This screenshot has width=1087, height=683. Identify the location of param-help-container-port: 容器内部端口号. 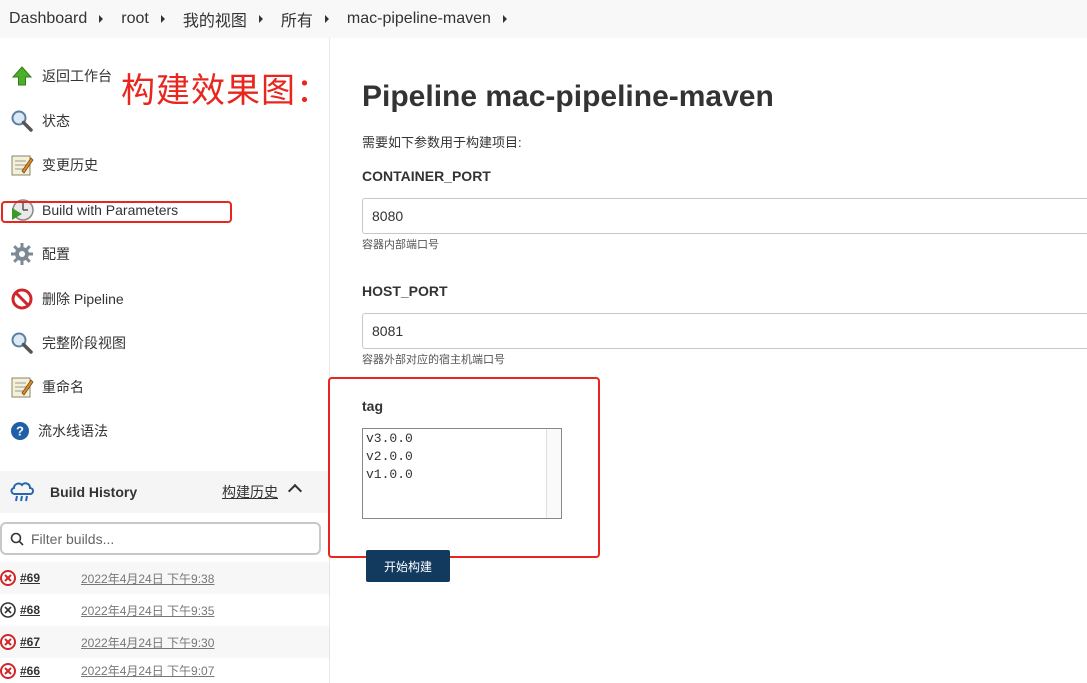
(400, 245).